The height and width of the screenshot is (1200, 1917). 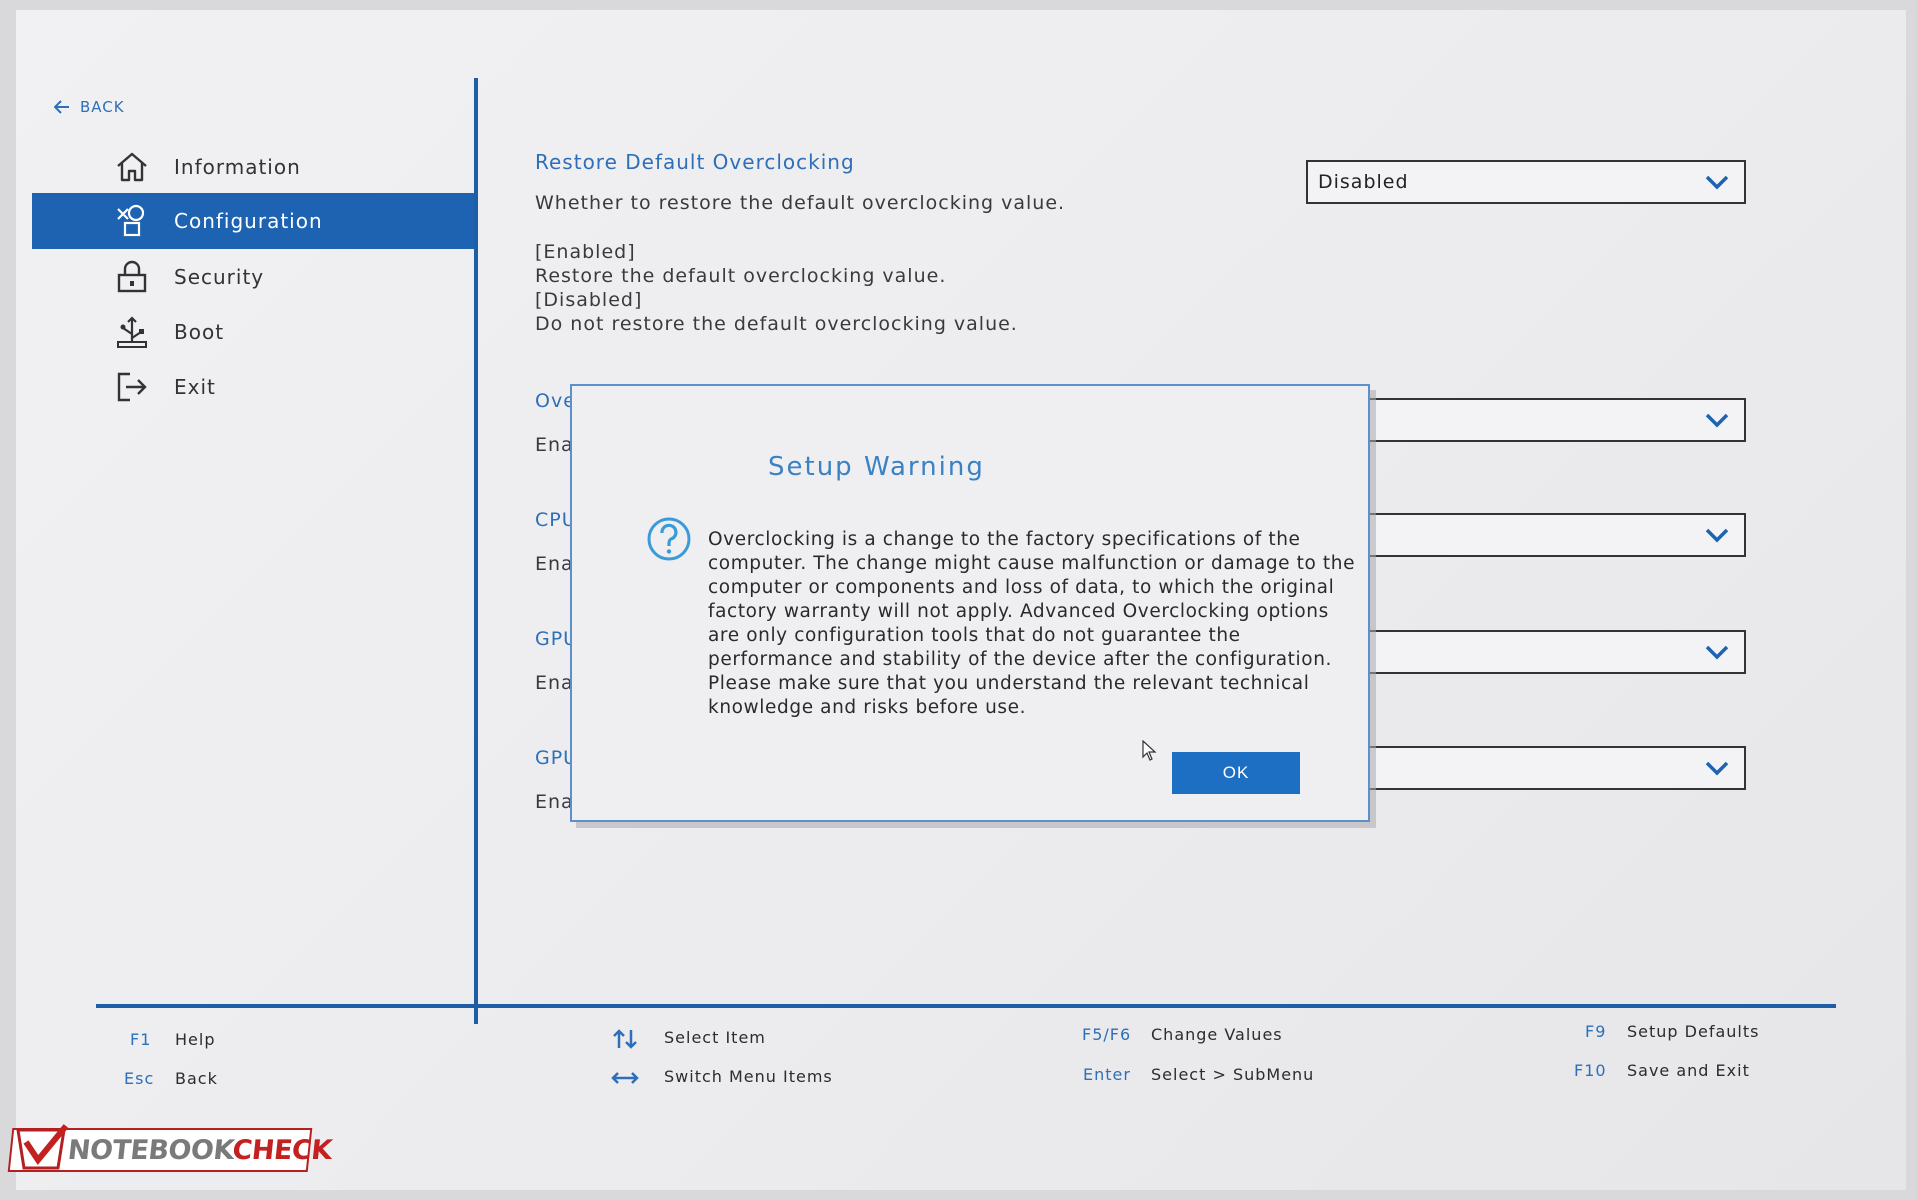 I want to click on help-line: Restore the default overclocking value., so click(x=741, y=276).